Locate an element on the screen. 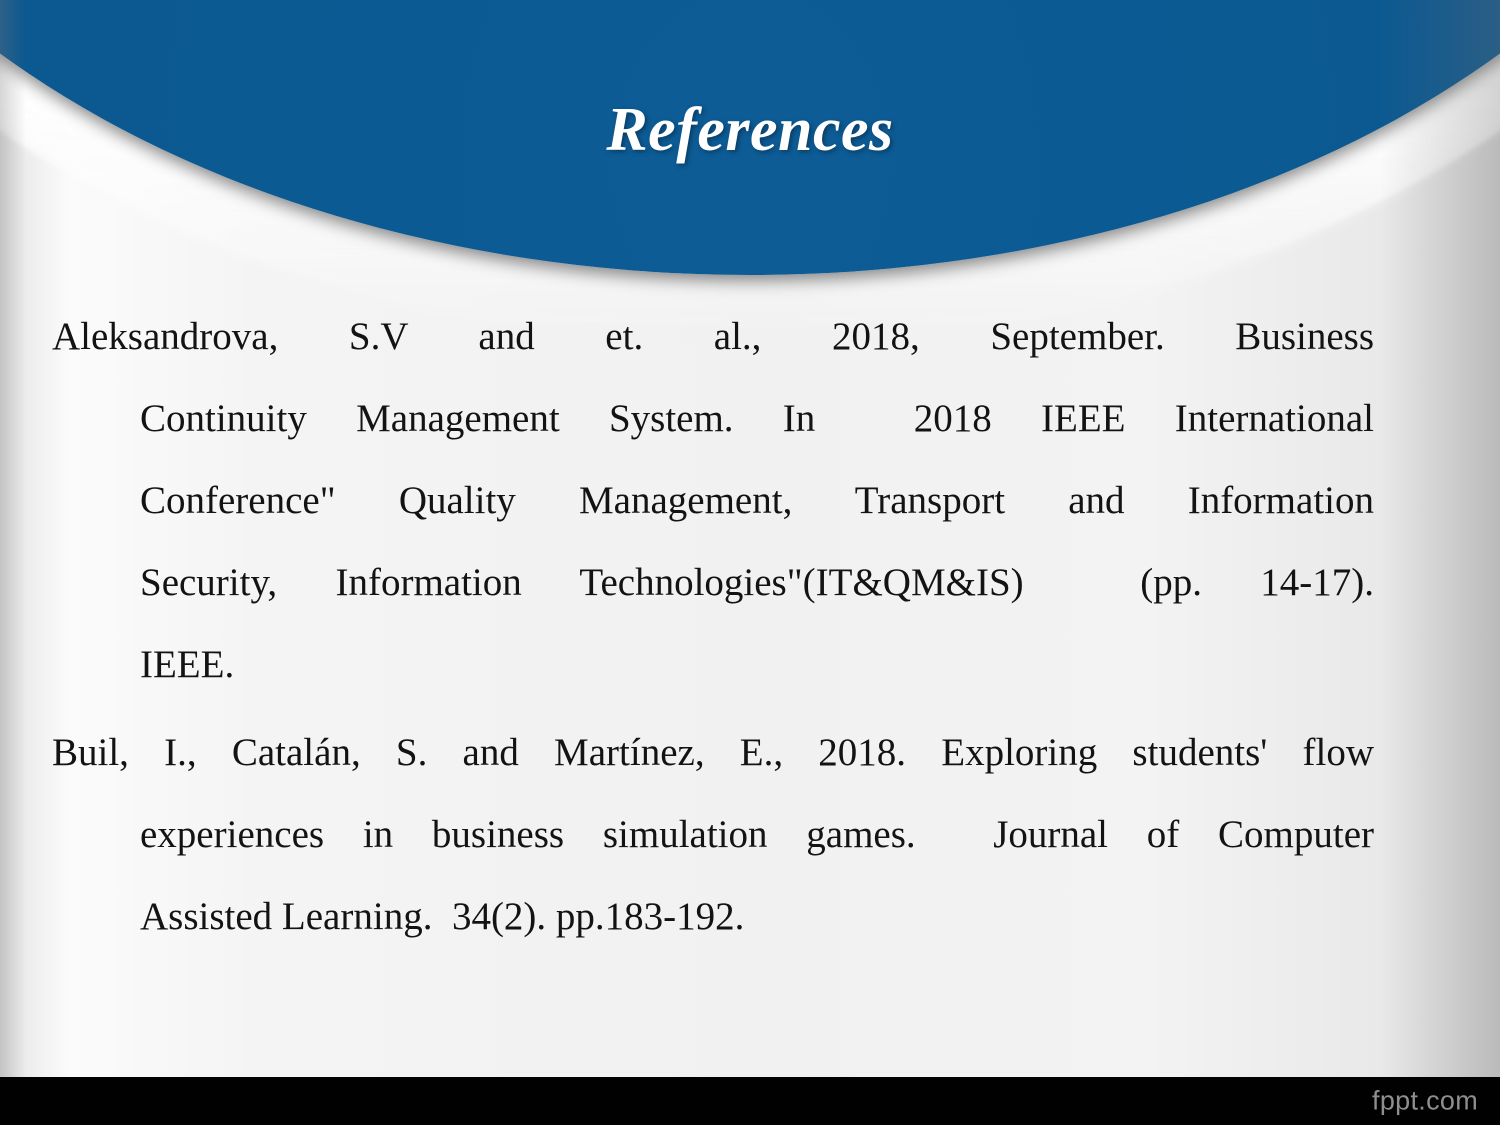 The width and height of the screenshot is (1500, 1125). reference-line: IEEE. is located at coordinates (187, 664).